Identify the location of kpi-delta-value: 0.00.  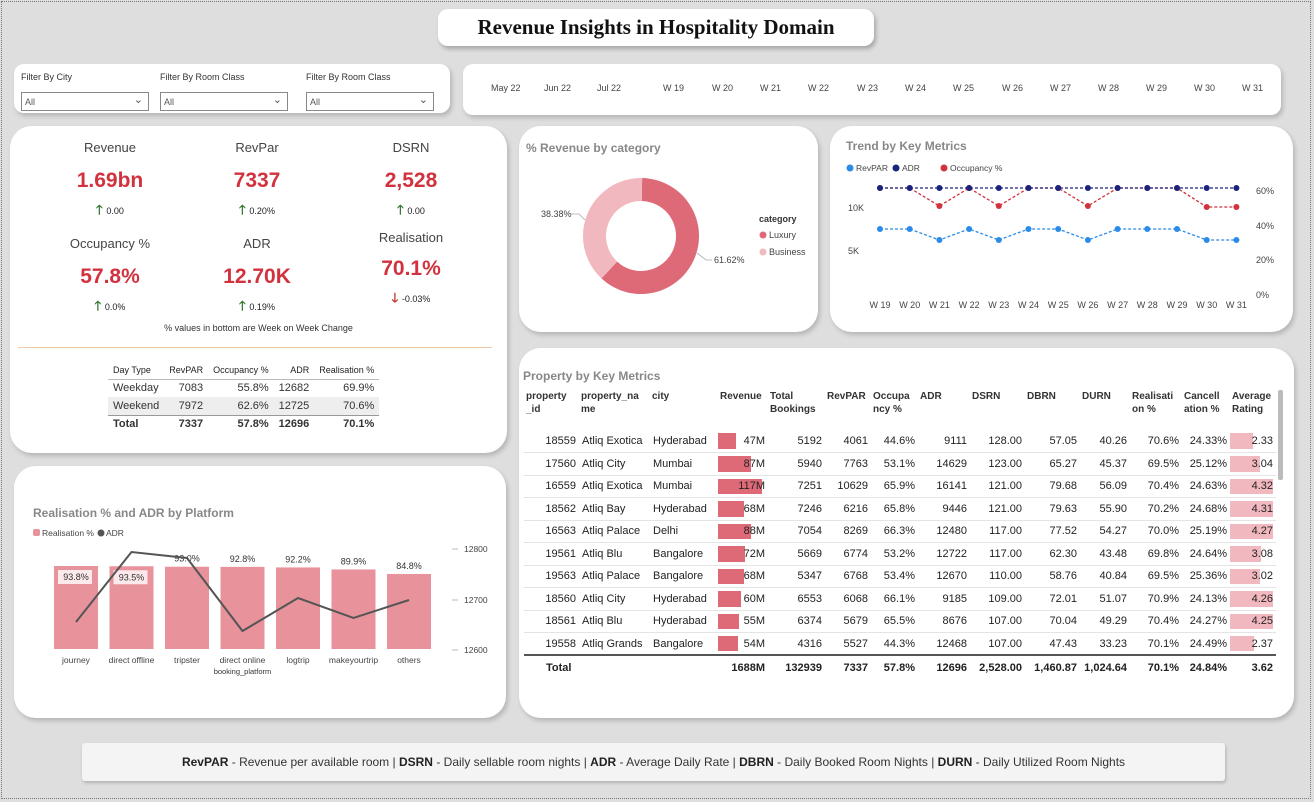
(416, 211).